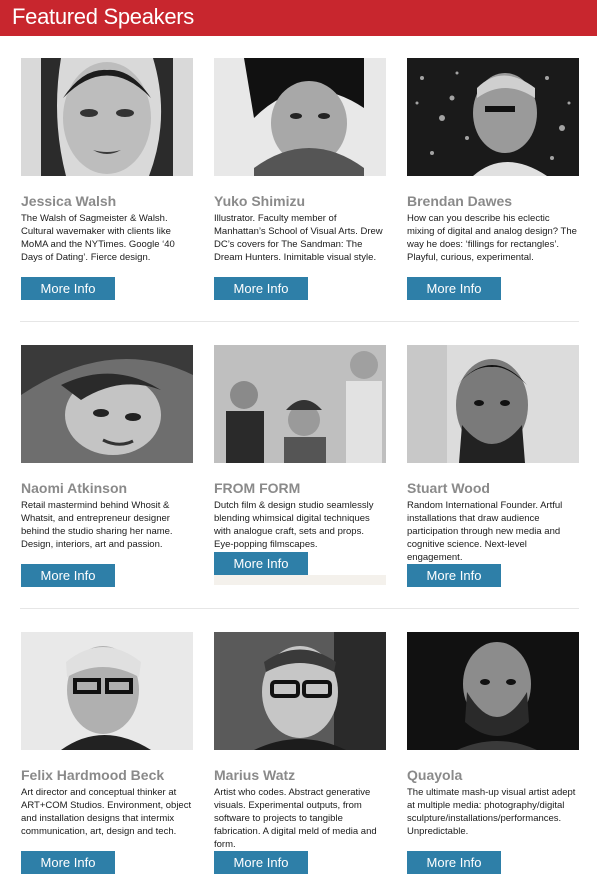 The height and width of the screenshot is (885, 597). Describe the element at coordinates (260, 201) in the screenshot. I see `speaker-name: Yuko Shimizu` at that location.